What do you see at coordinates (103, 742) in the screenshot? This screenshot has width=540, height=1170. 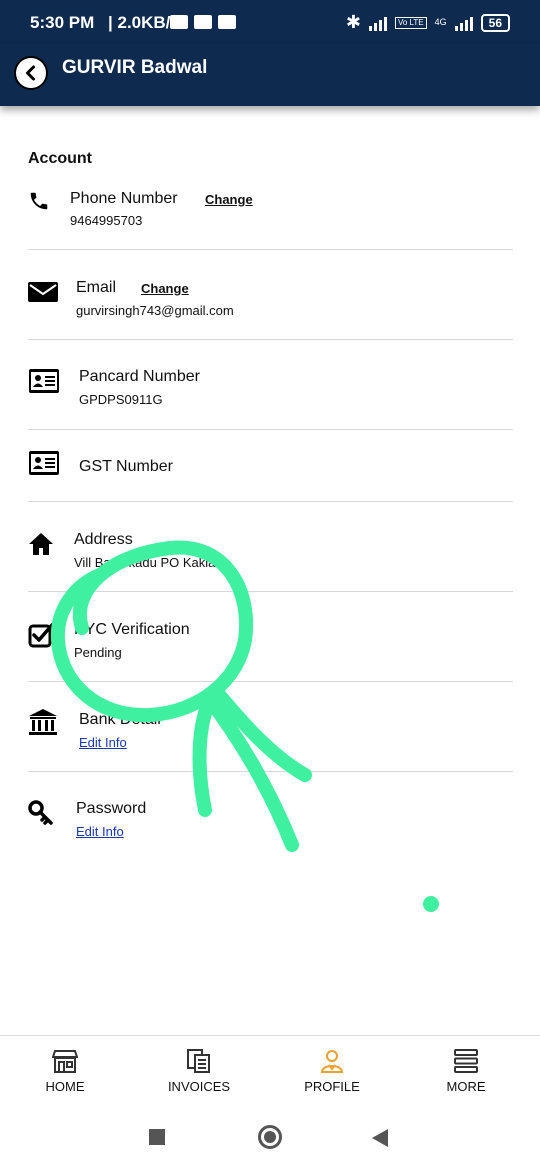 I see `bank-edit-info-link: Edit Info` at bounding box center [103, 742].